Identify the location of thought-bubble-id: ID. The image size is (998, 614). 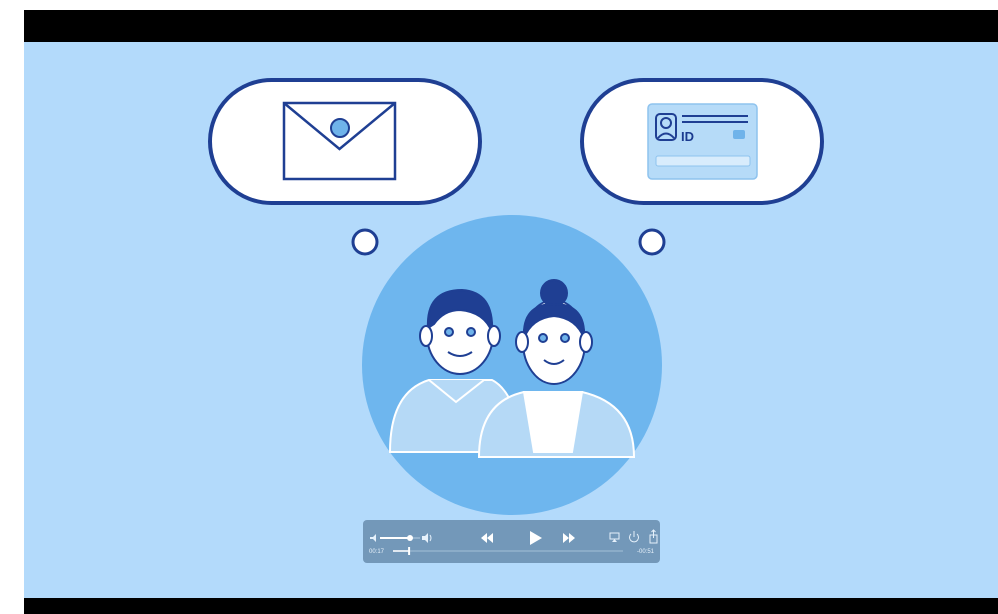
(702, 141).